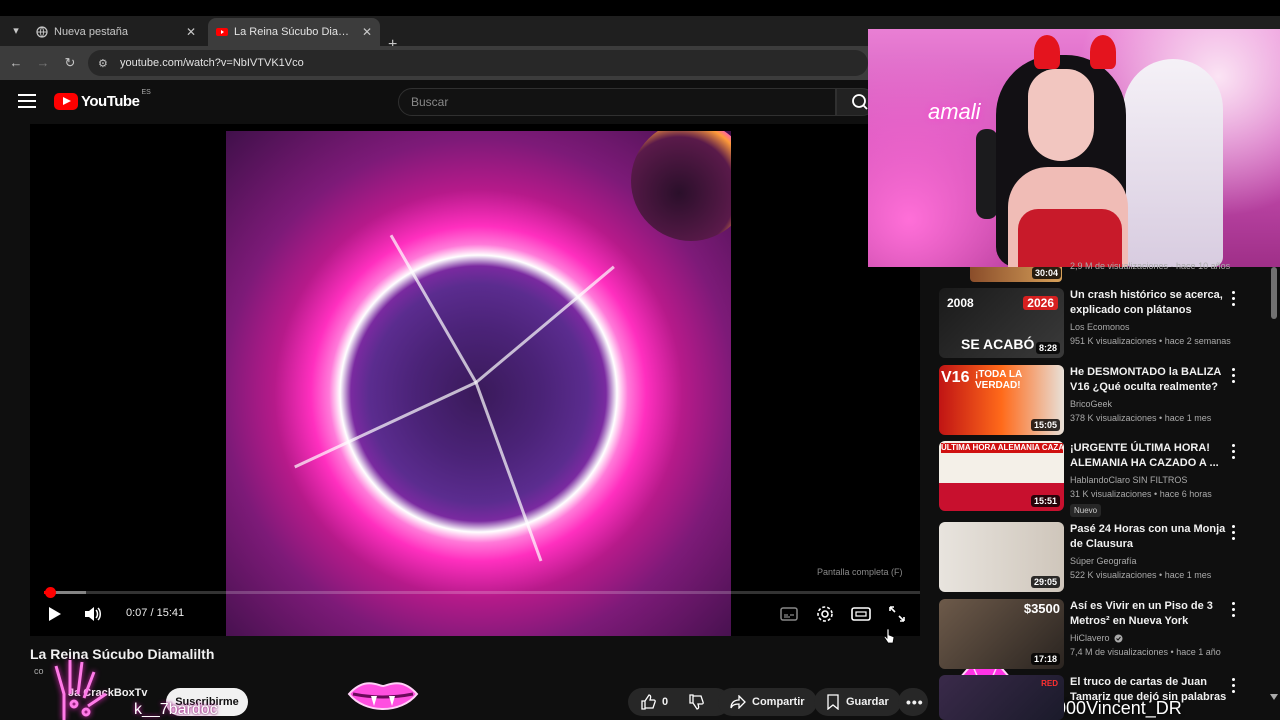  Describe the element at coordinates (767, 702) in the screenshot. I see `share-button: Compartir` at that location.